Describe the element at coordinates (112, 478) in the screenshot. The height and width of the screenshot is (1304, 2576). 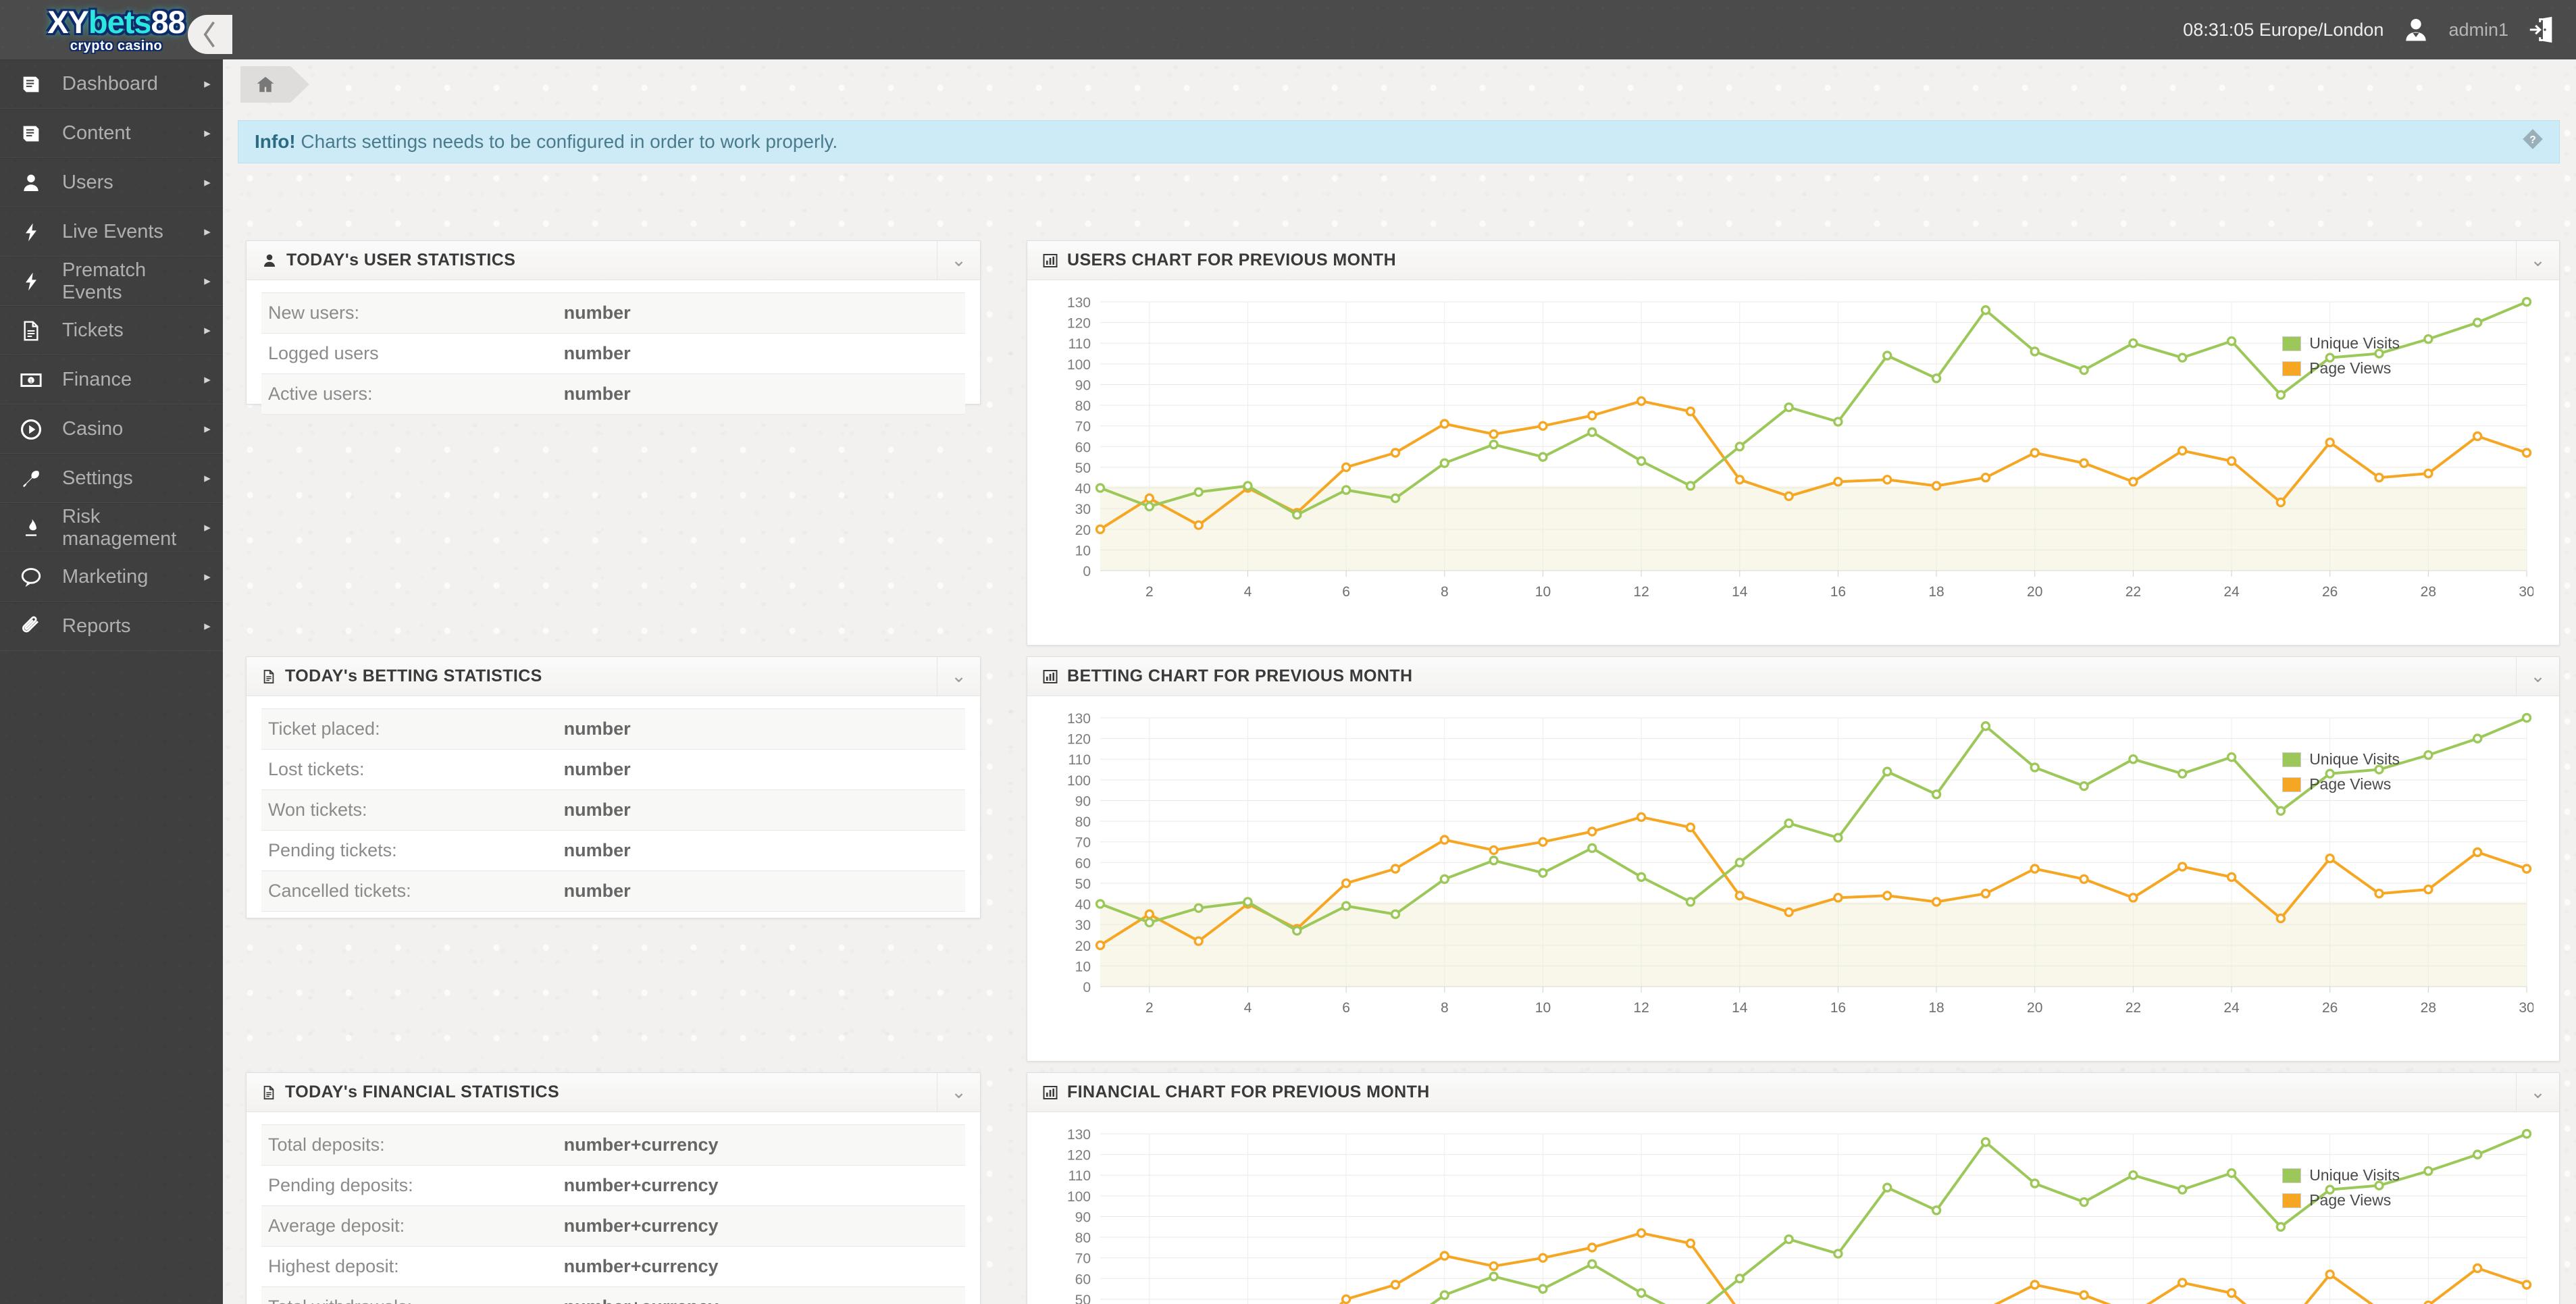
I see `sidebar-item-settings: Settings ▸` at that location.